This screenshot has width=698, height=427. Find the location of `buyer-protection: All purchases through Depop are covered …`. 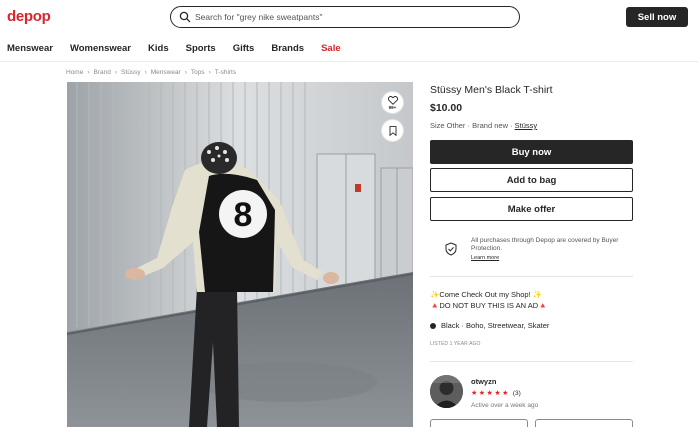

buyer-protection: All purchases through Depop are covered … is located at coordinates (531, 254).